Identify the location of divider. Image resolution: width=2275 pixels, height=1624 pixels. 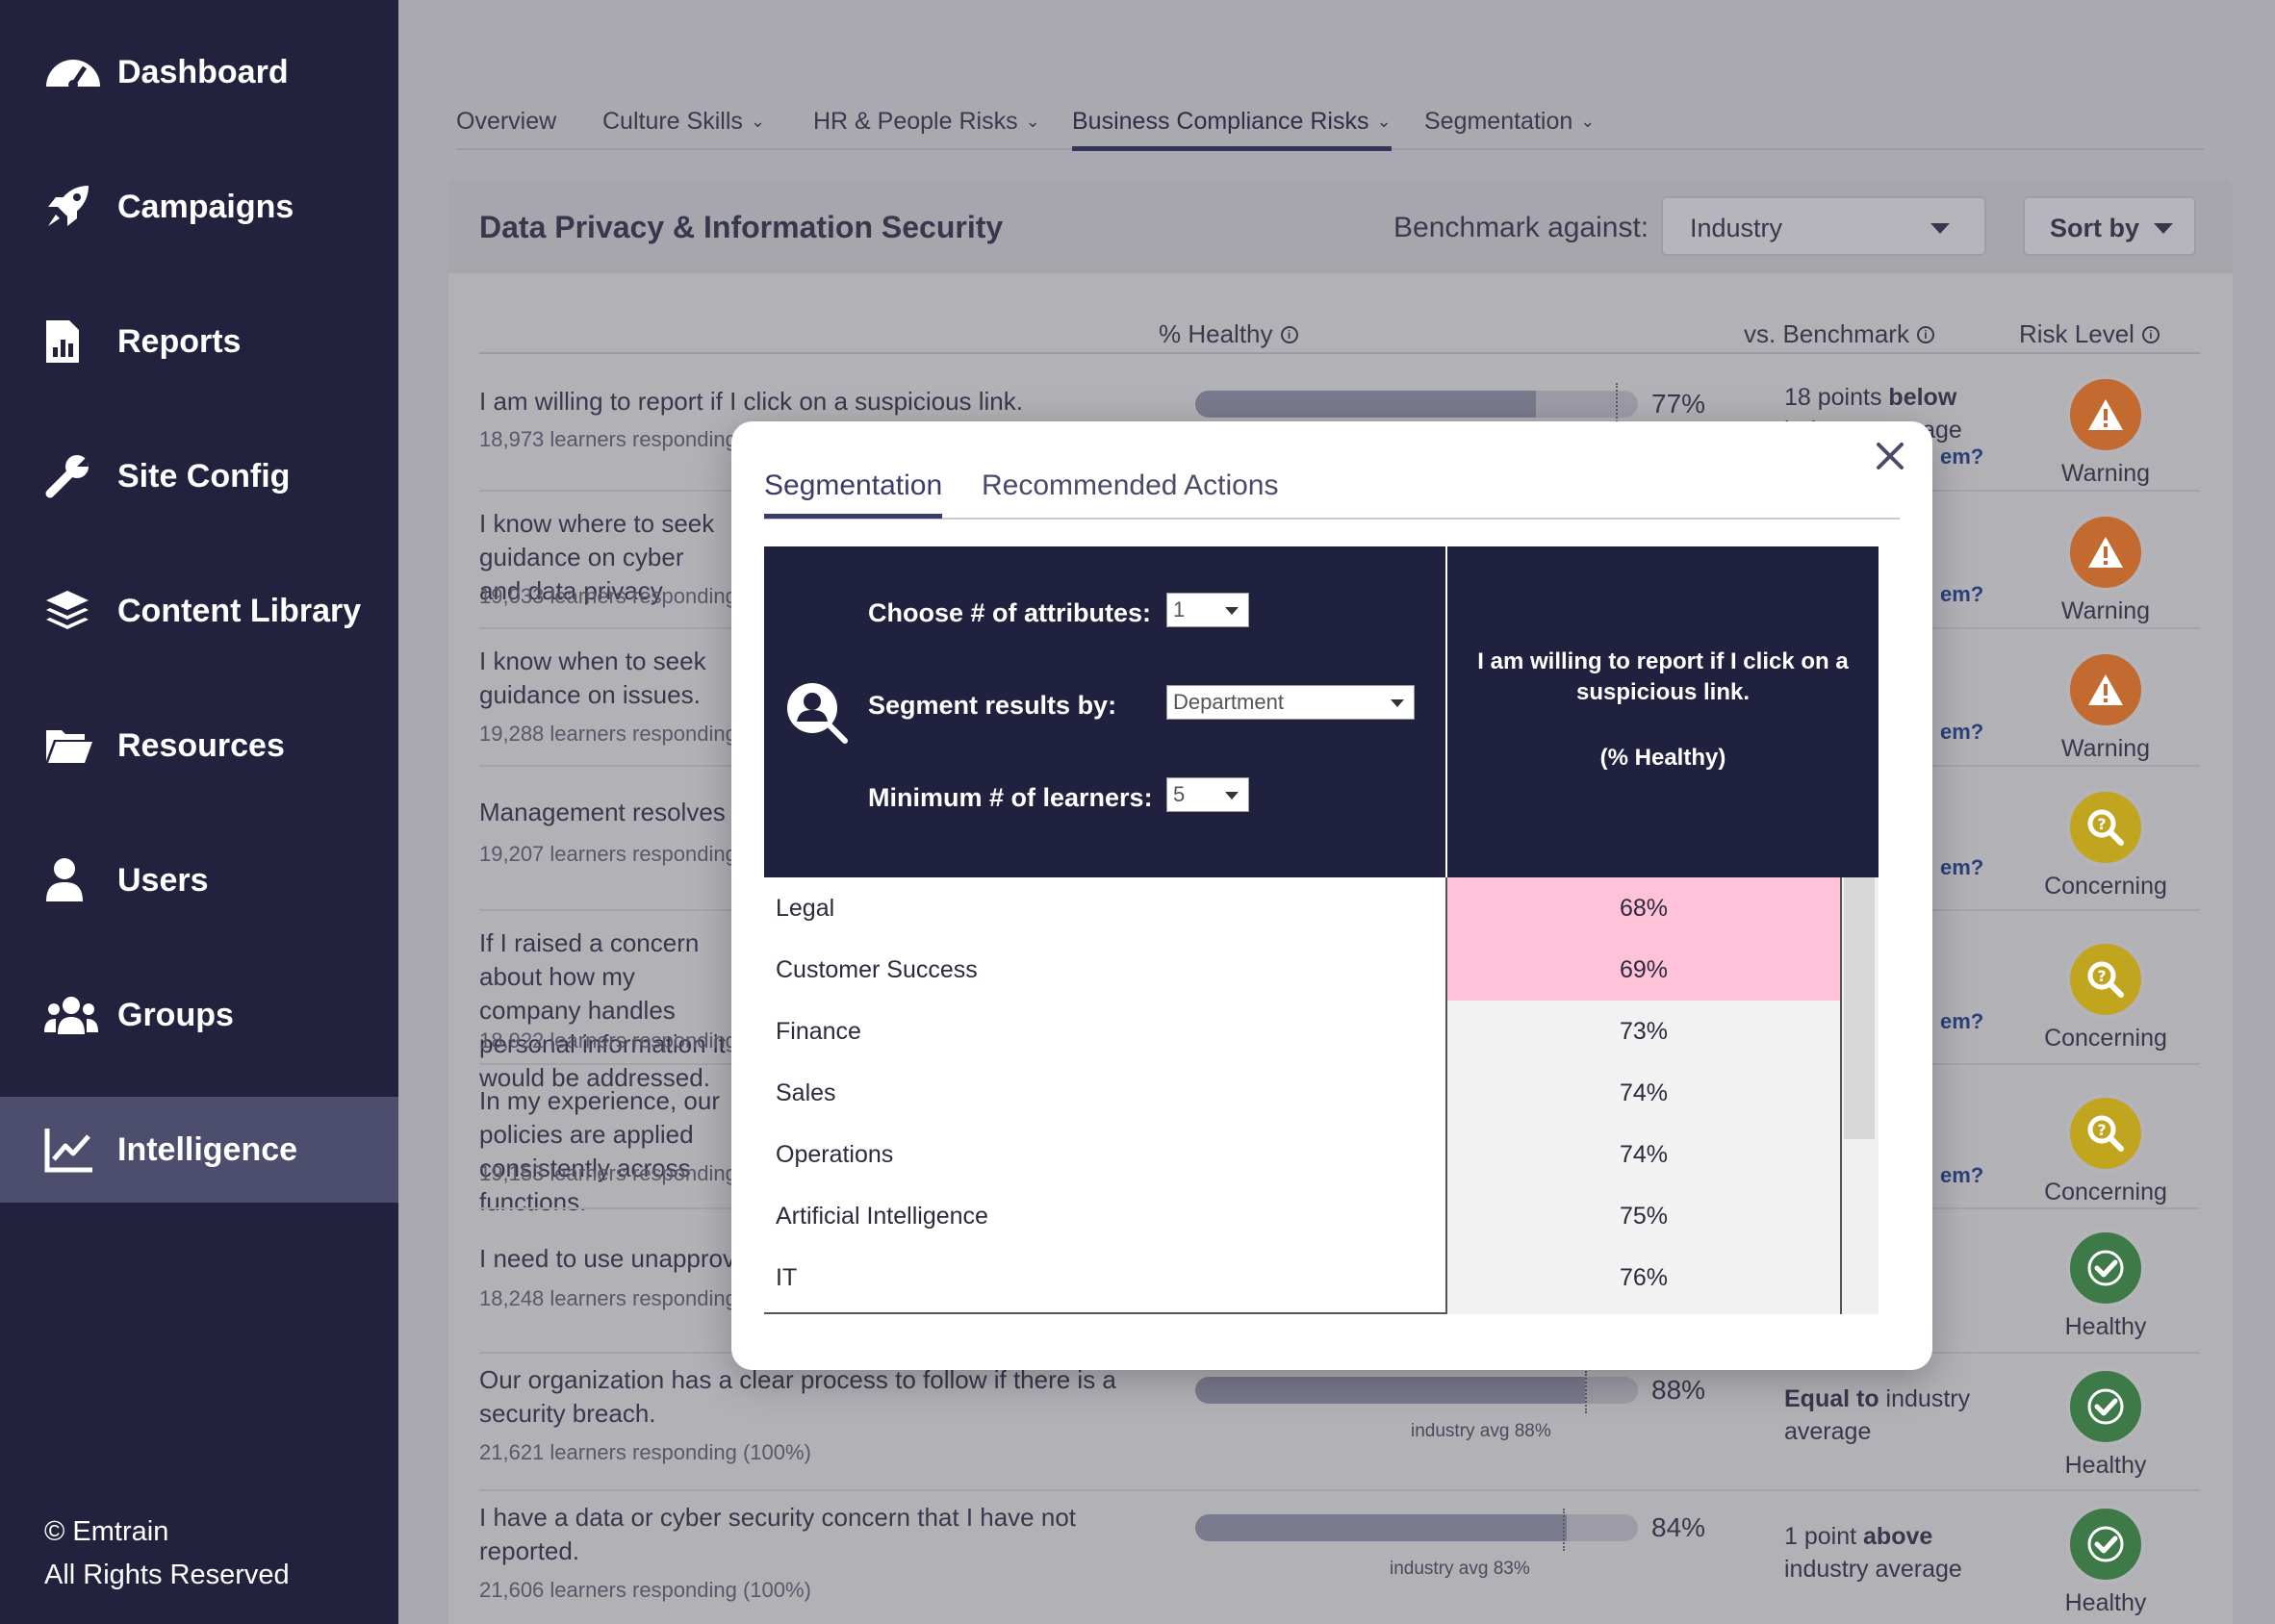
(1841, 1095).